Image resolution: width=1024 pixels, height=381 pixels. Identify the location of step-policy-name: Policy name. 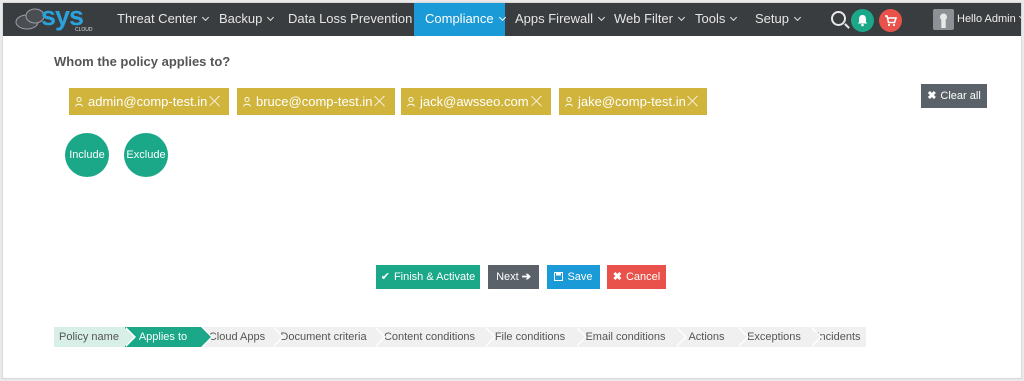
(95, 337).